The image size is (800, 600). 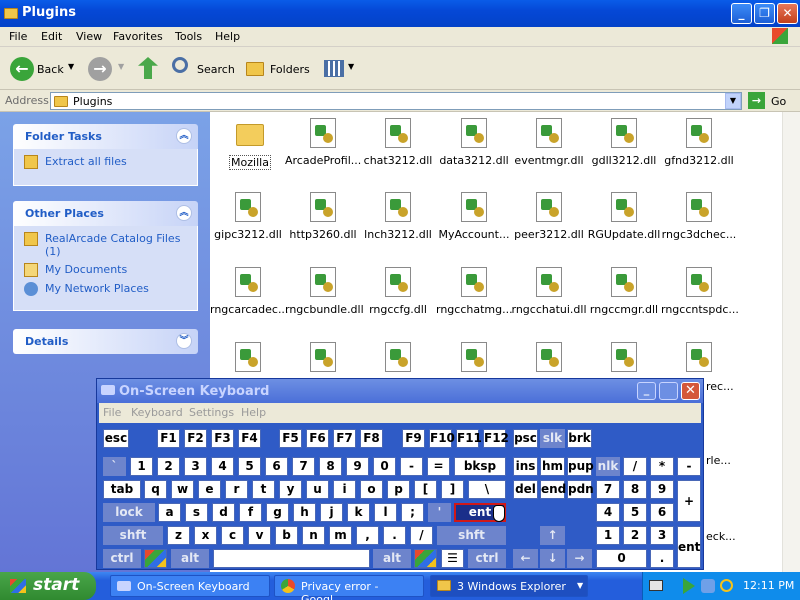 I want to click on menu-file: File, so click(x=18, y=36).